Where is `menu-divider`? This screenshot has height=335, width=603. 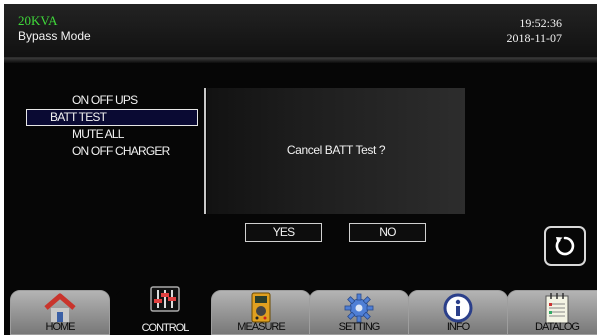
menu-divider is located at coordinates (205, 151).